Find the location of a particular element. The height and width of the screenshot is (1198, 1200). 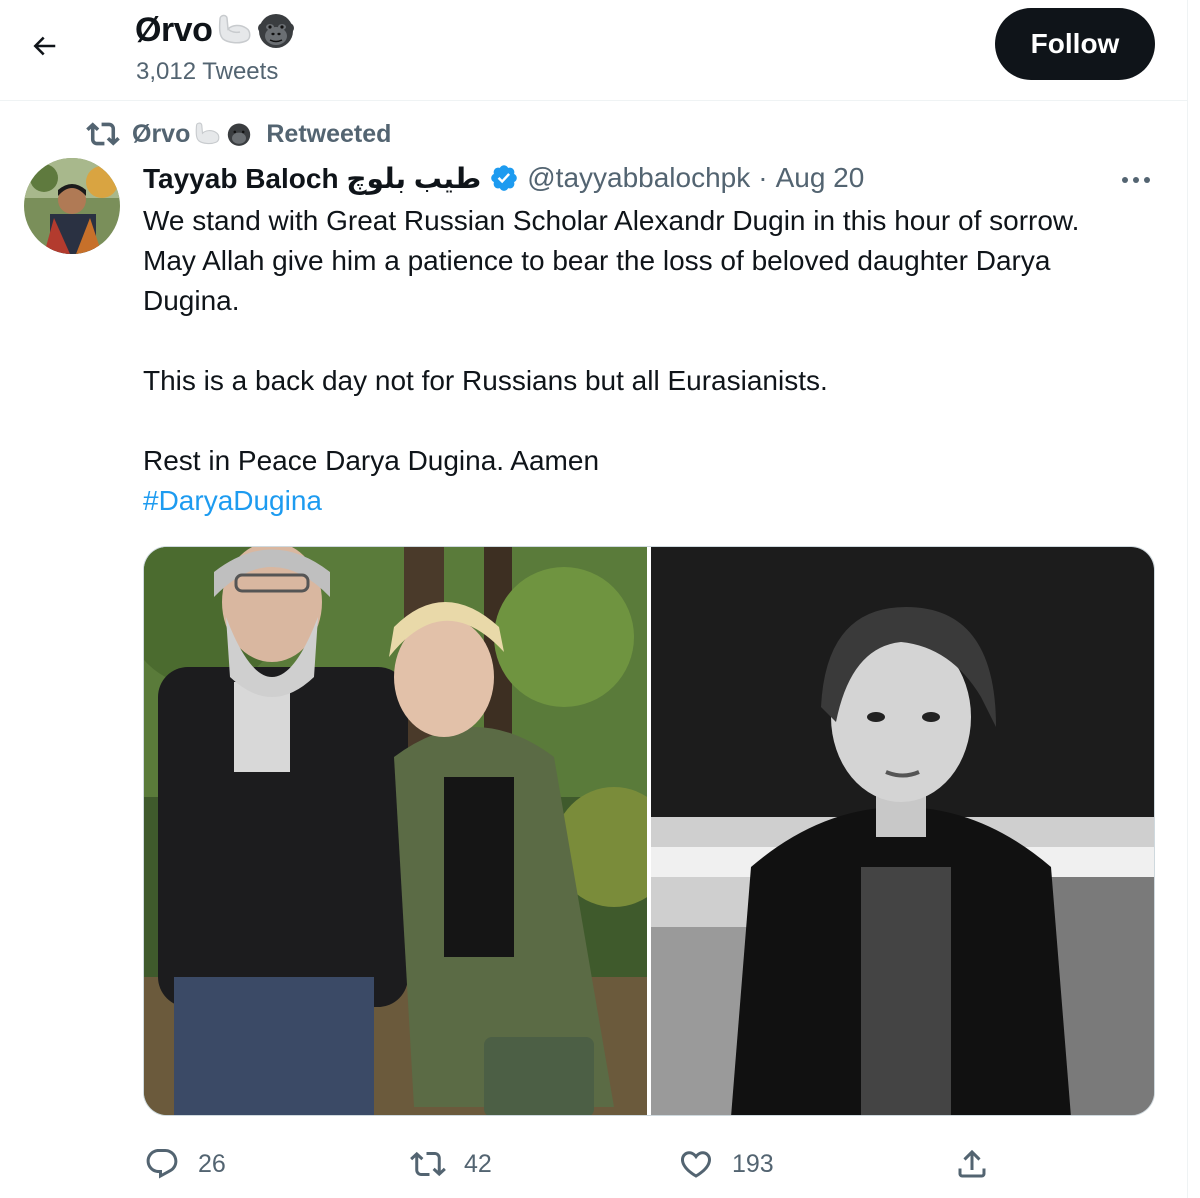

verified-badge-icon is located at coordinates (504, 178).